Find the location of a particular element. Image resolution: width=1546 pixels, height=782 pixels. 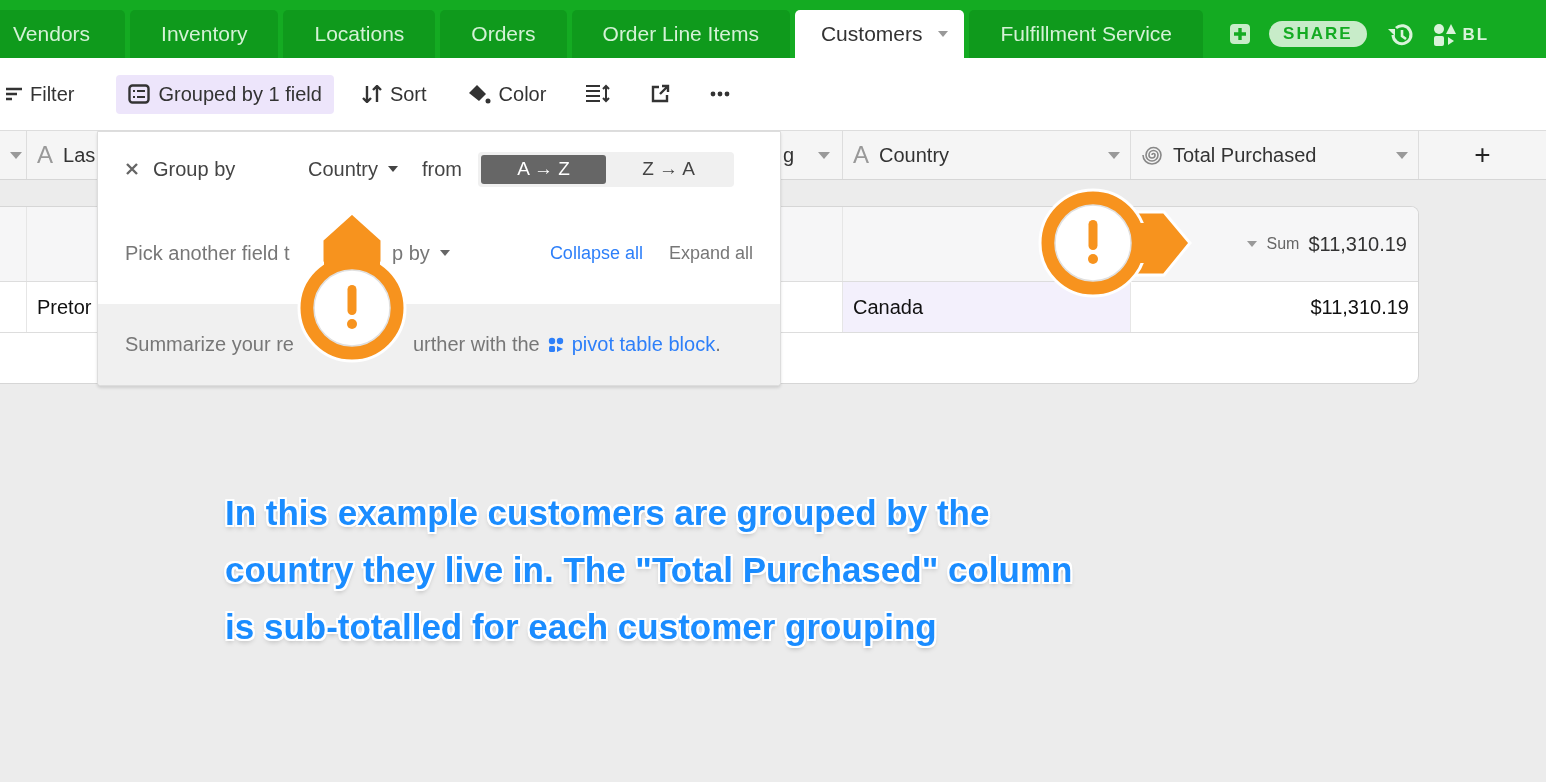

table-tab: Inventory is located at coordinates (204, 34).